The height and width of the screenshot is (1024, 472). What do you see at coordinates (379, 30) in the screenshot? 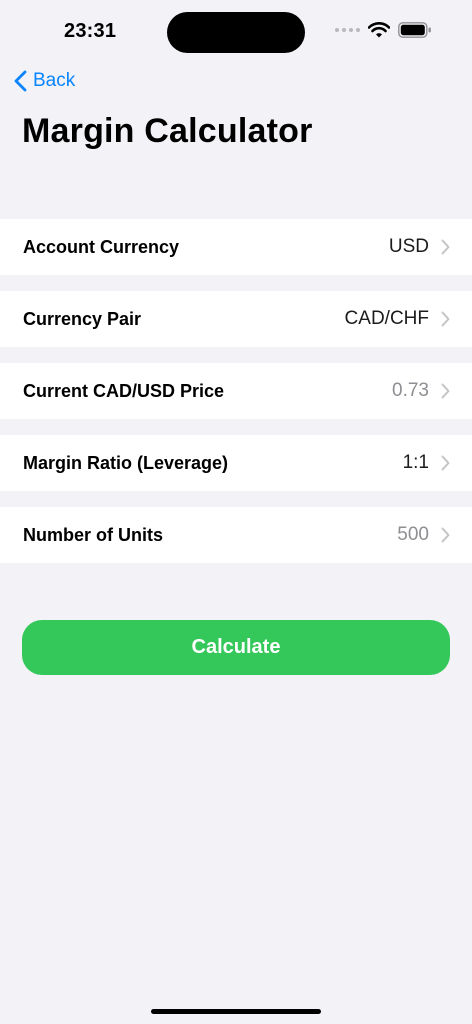
I see `wifi-icon` at bounding box center [379, 30].